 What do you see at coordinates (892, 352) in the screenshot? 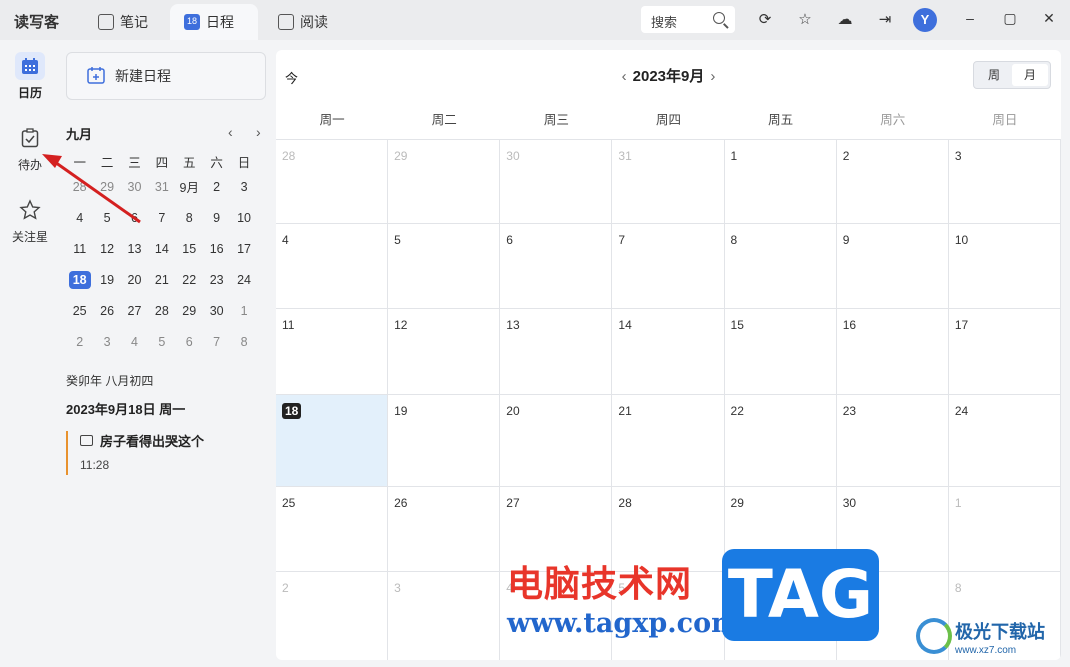
I see `day-cell: 16` at bounding box center [892, 352].